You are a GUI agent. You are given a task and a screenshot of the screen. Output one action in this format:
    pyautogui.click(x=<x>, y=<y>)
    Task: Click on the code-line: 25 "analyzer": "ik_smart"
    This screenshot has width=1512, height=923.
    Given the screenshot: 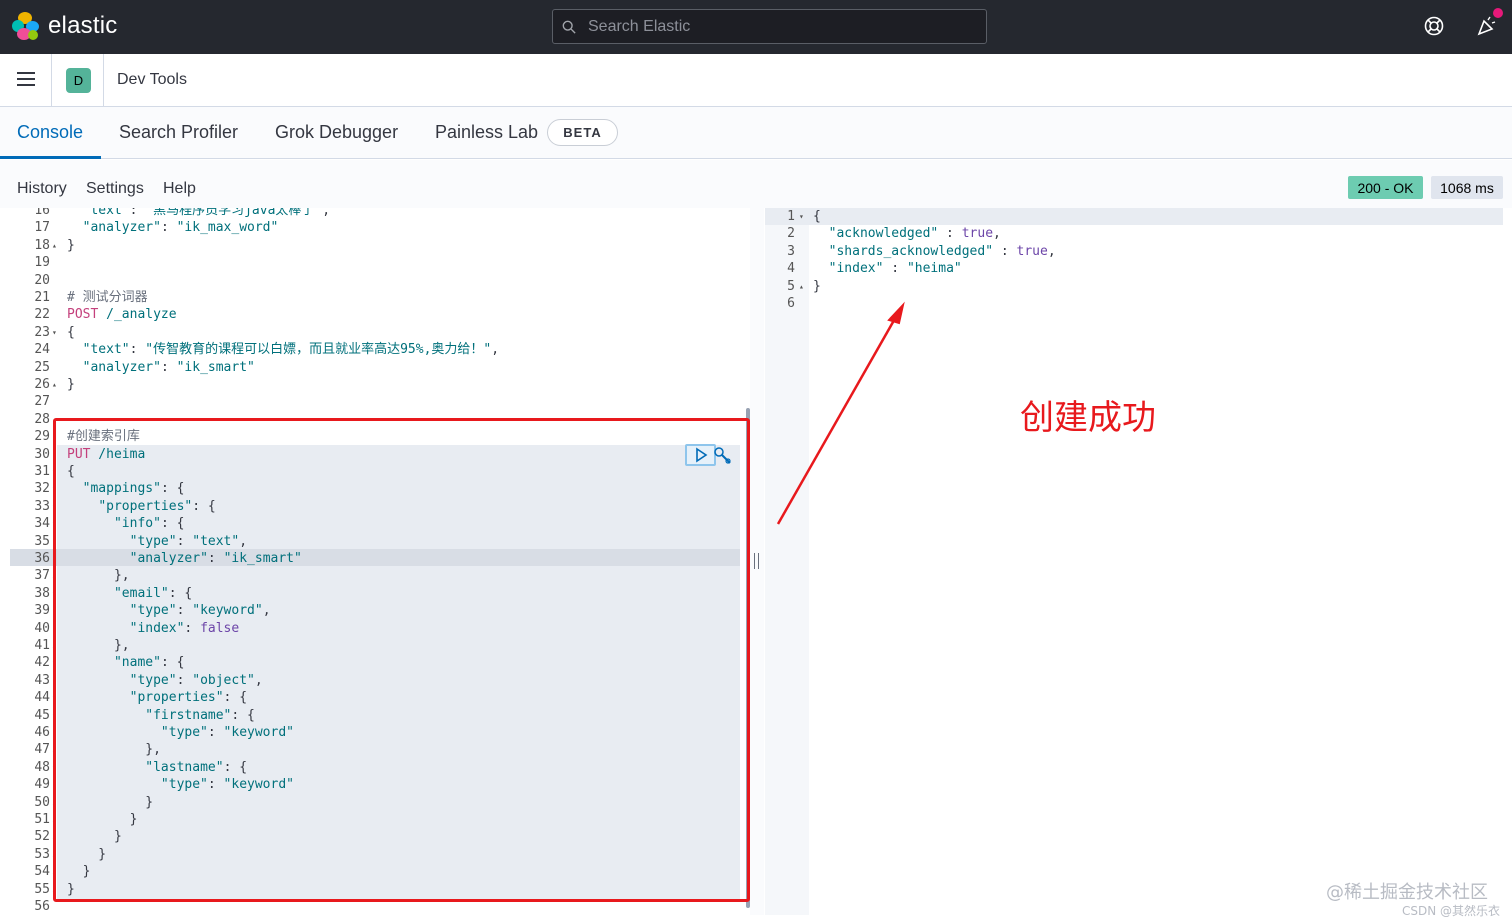 What is the action you would take?
    pyautogui.click(x=380, y=367)
    